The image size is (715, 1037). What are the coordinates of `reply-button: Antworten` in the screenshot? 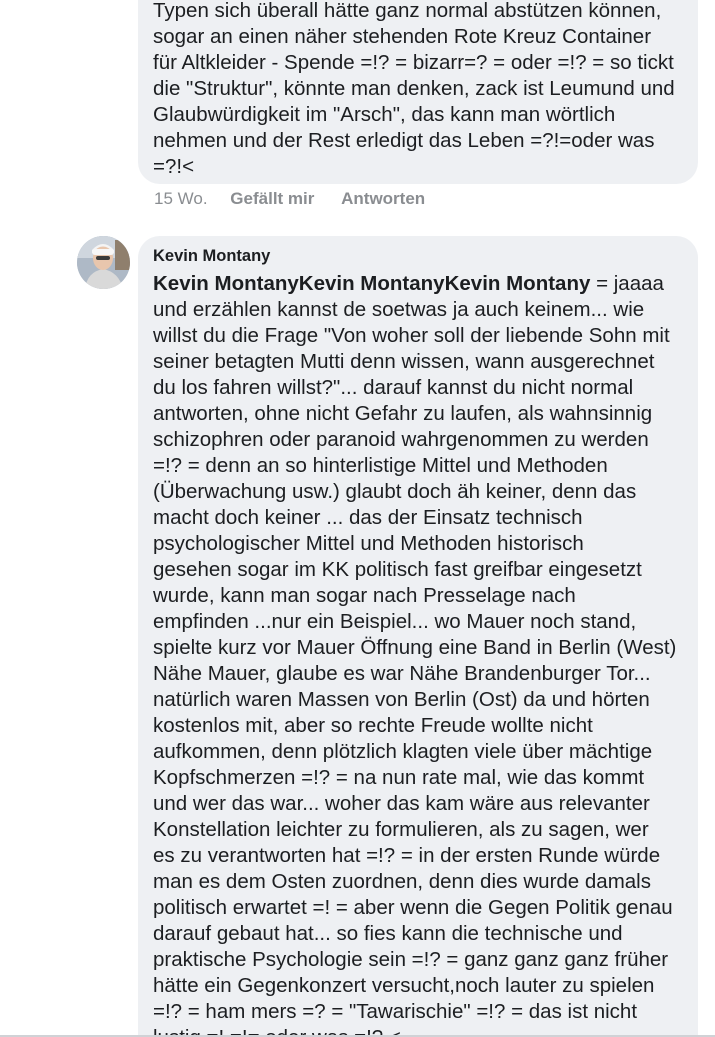 It's located at (383, 198).